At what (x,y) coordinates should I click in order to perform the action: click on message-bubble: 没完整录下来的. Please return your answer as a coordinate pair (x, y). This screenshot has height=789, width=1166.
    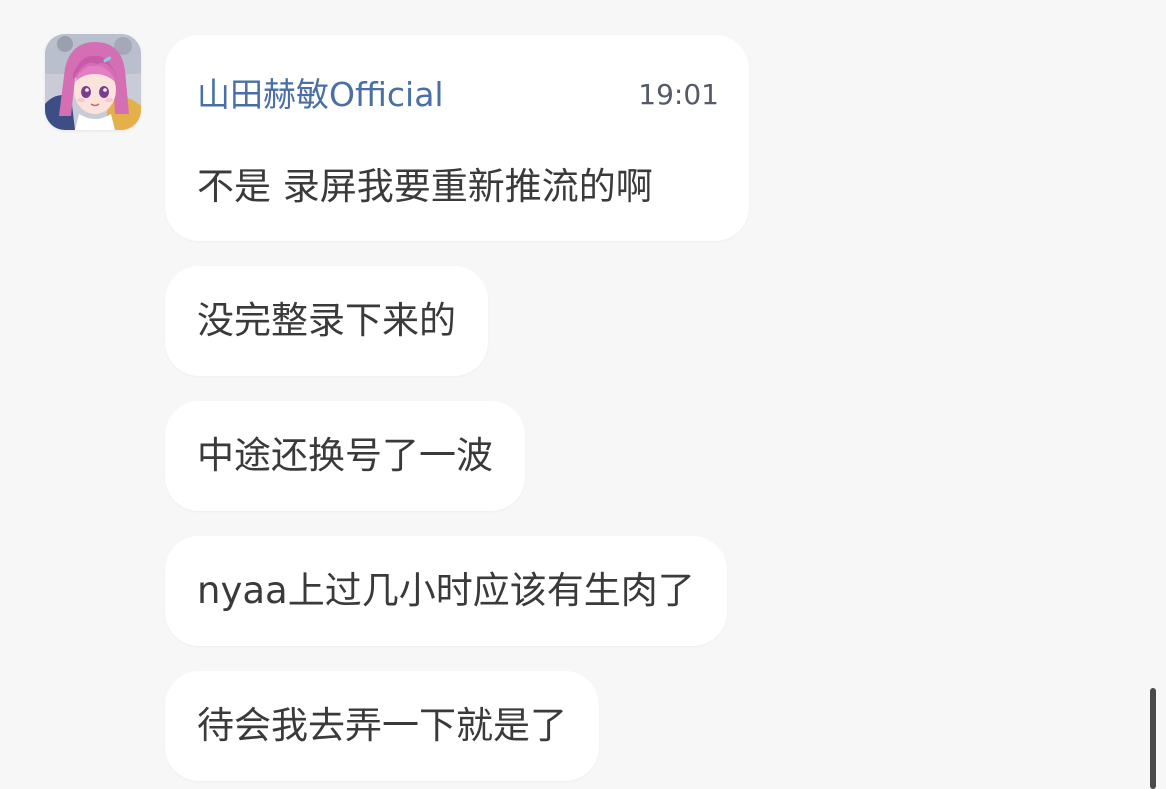
    Looking at the image, I should click on (326, 321).